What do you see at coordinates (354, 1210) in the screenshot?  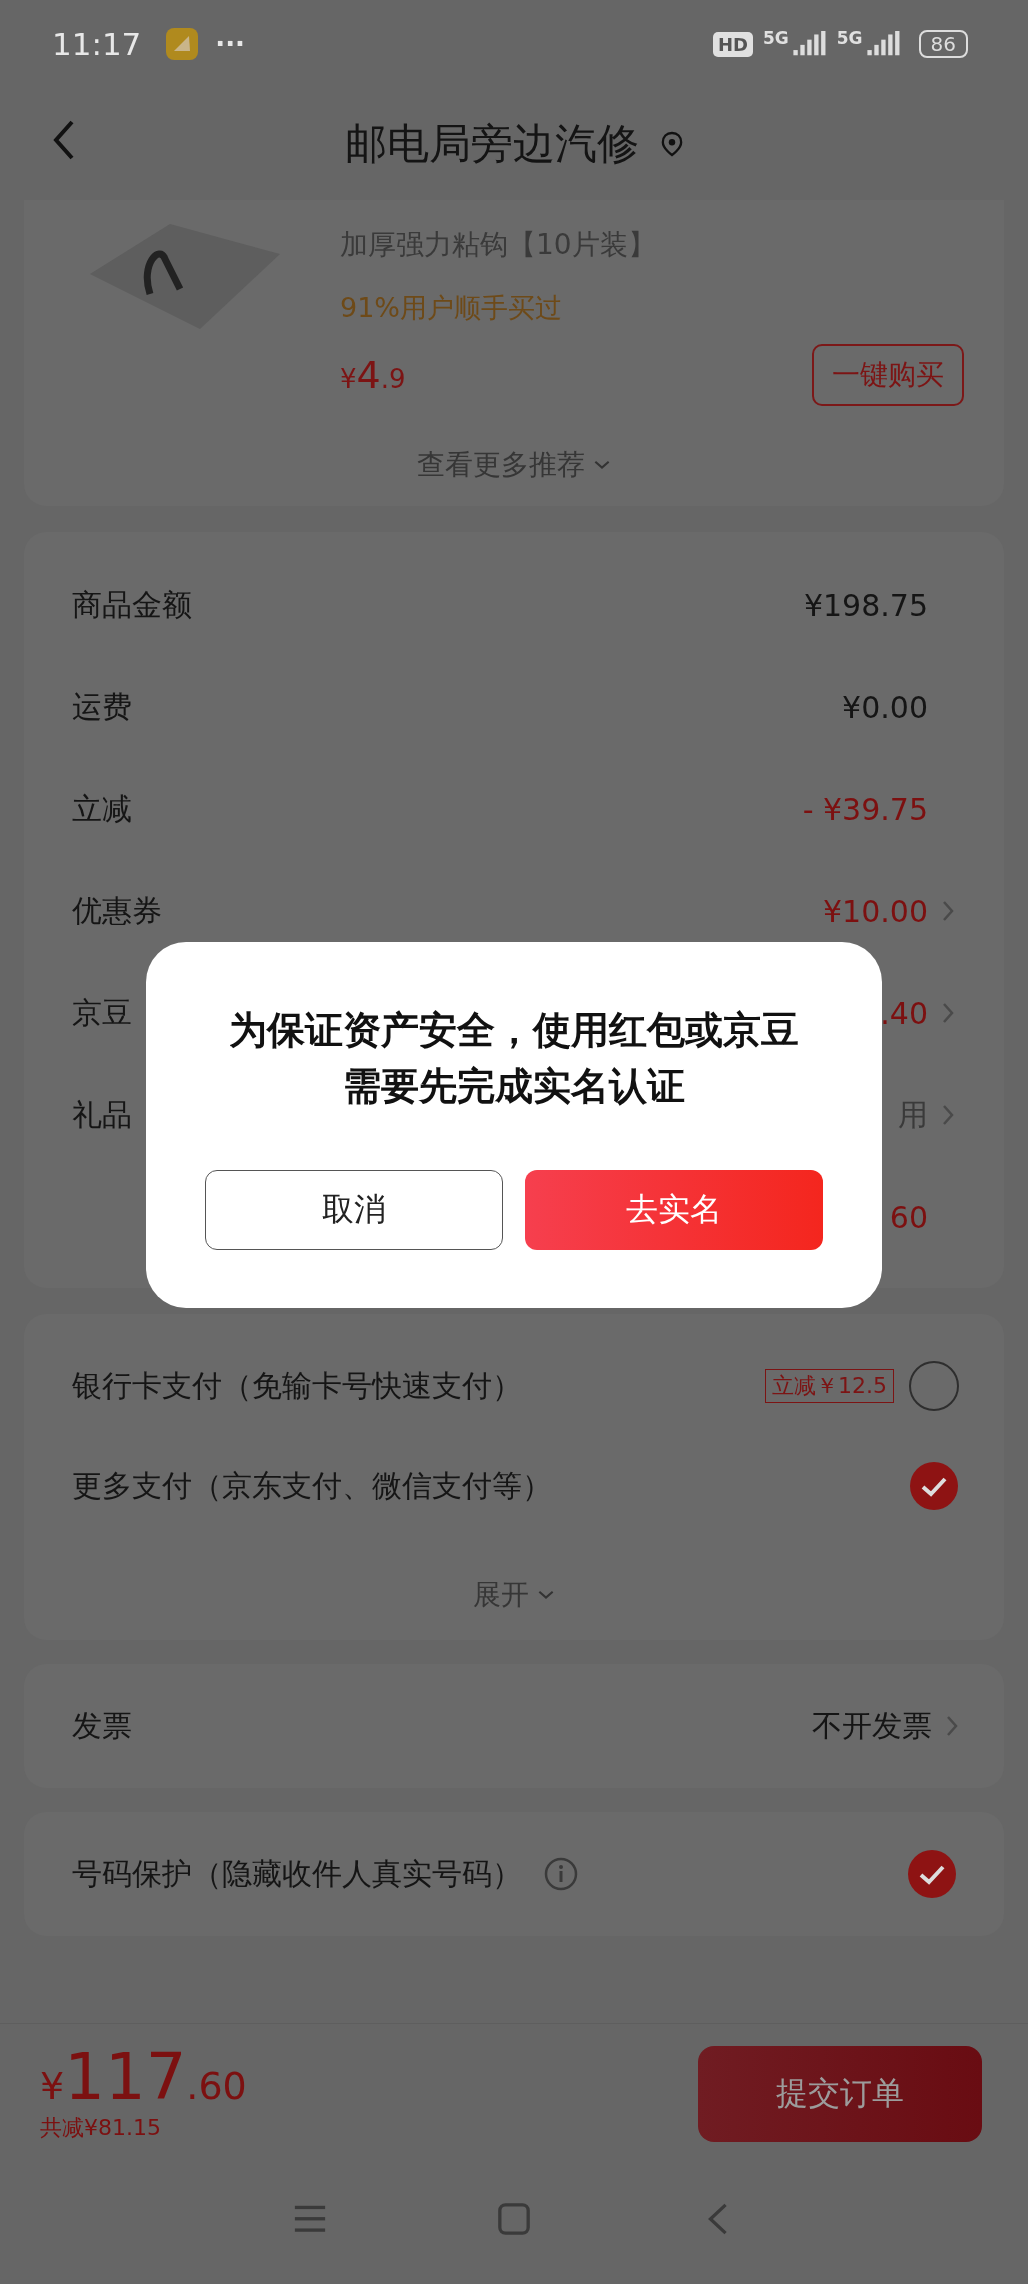 I see `cancel-button: 取消` at bounding box center [354, 1210].